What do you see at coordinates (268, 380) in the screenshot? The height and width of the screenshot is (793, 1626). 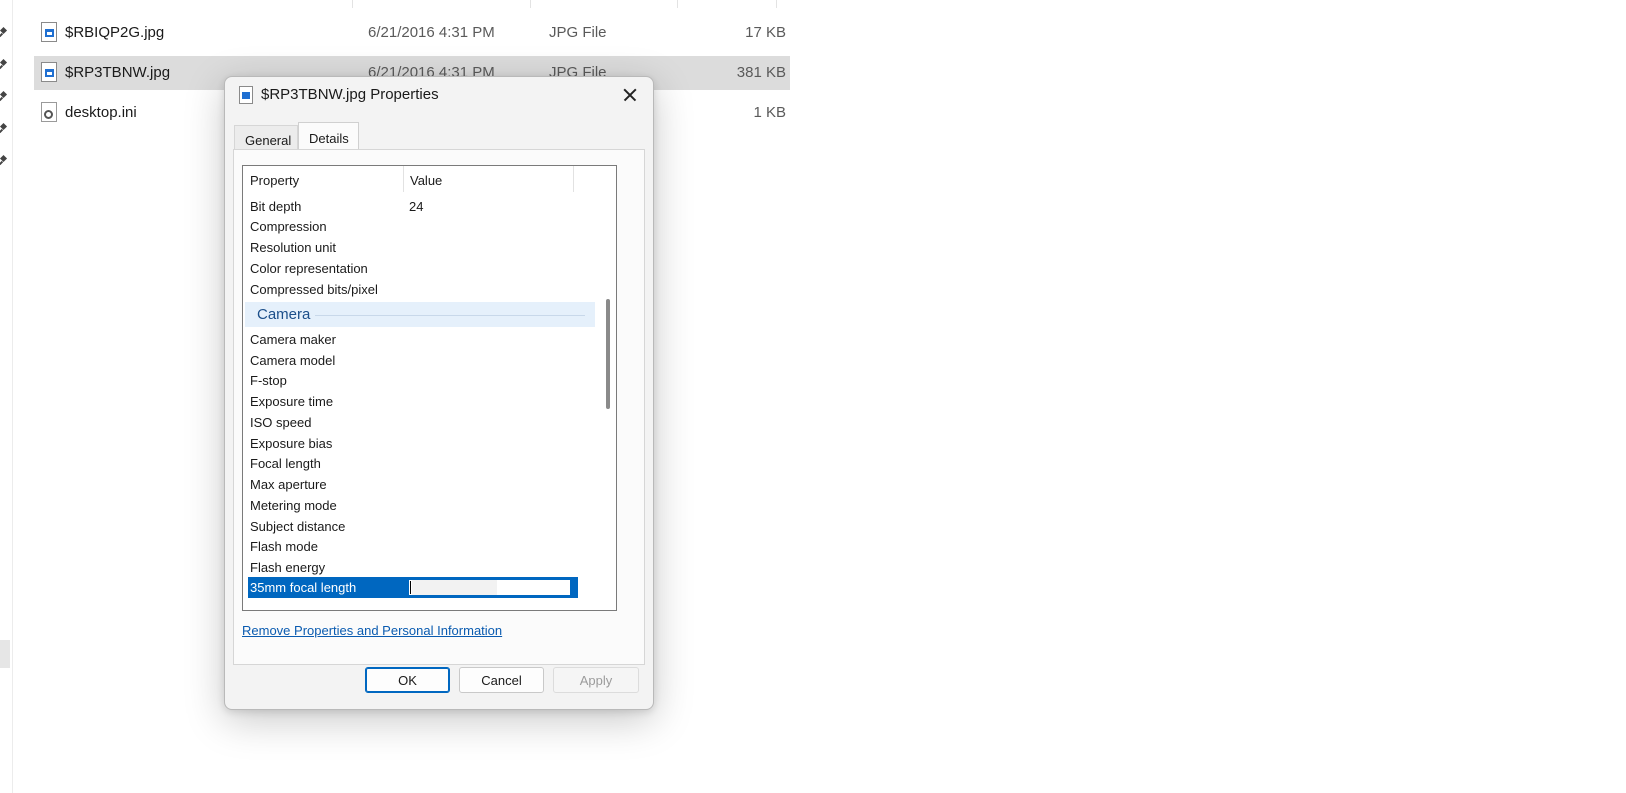 I see `property-name: F-stop` at bounding box center [268, 380].